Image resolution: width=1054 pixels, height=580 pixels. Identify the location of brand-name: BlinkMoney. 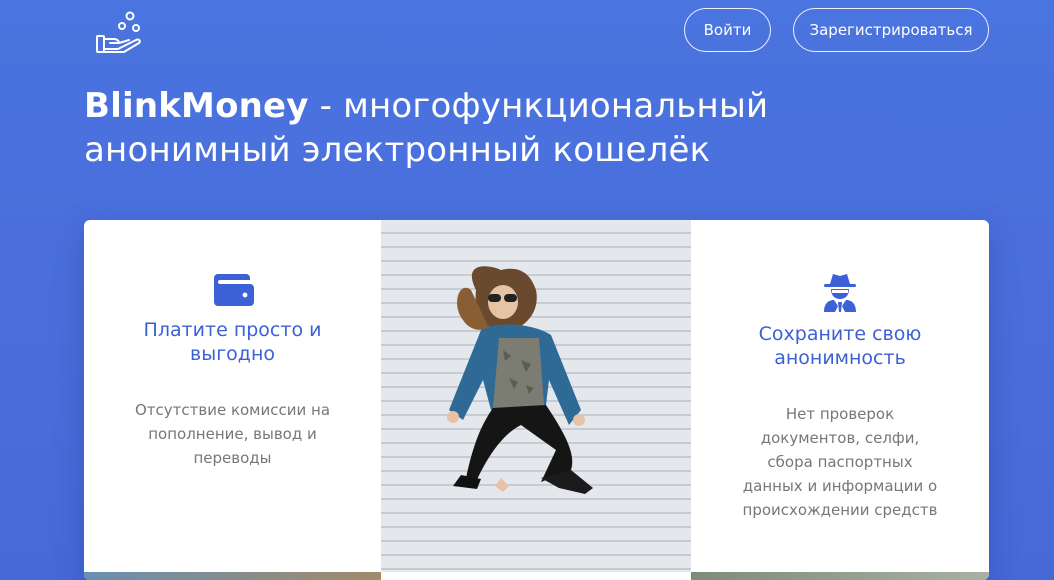
(196, 106).